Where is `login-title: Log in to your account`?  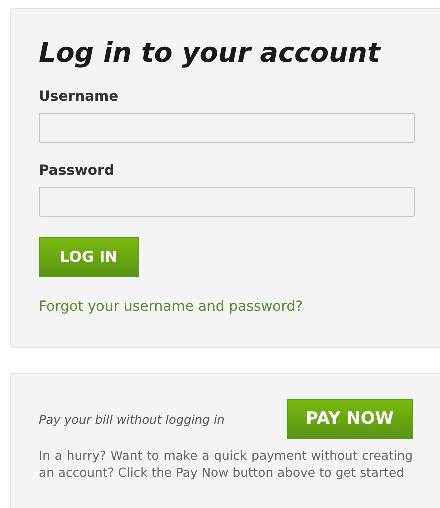 login-title: Log in to your account is located at coordinates (209, 54).